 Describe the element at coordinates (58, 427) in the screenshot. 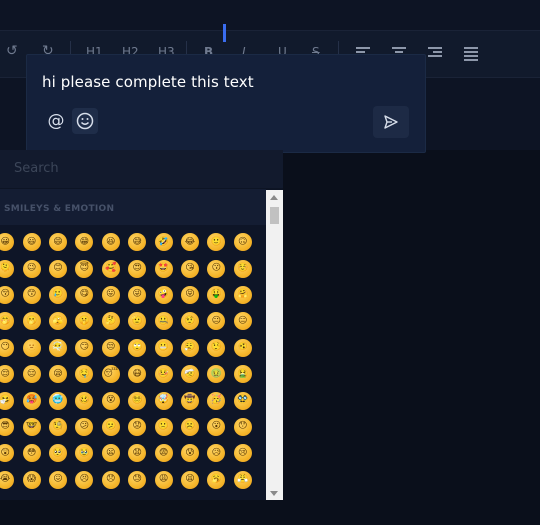

I see `emoji-item: 🧐` at that location.